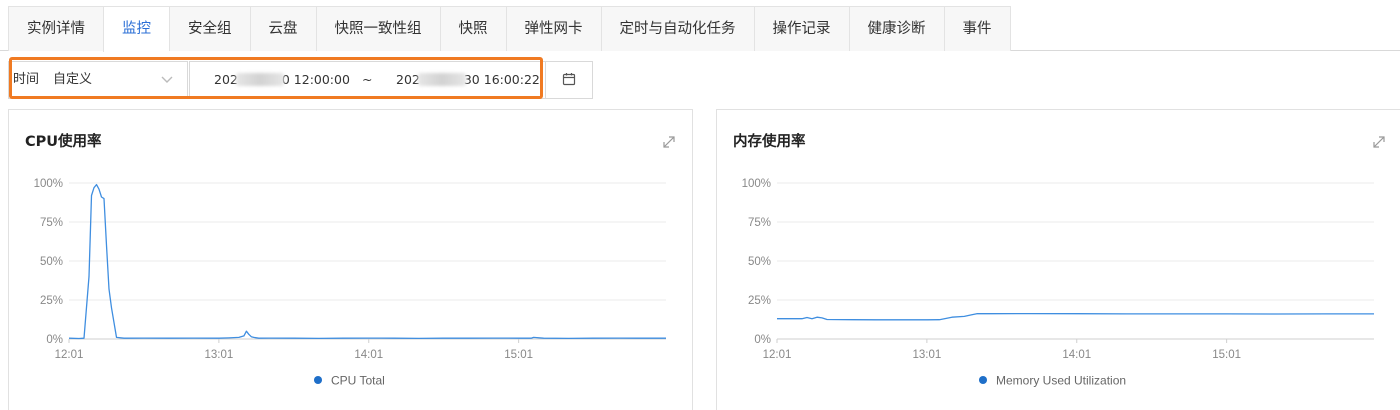  What do you see at coordinates (315, 79) in the screenshot?
I see `start-time-suffix: 0 12:00:00` at bounding box center [315, 79].